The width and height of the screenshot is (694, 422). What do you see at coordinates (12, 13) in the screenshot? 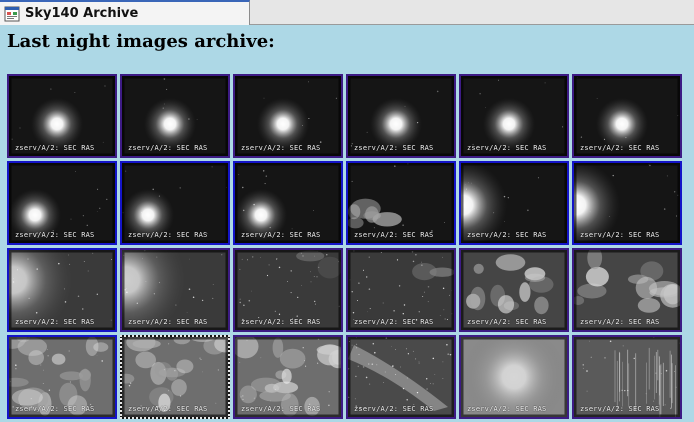
I see `web-page-icon` at bounding box center [12, 13].